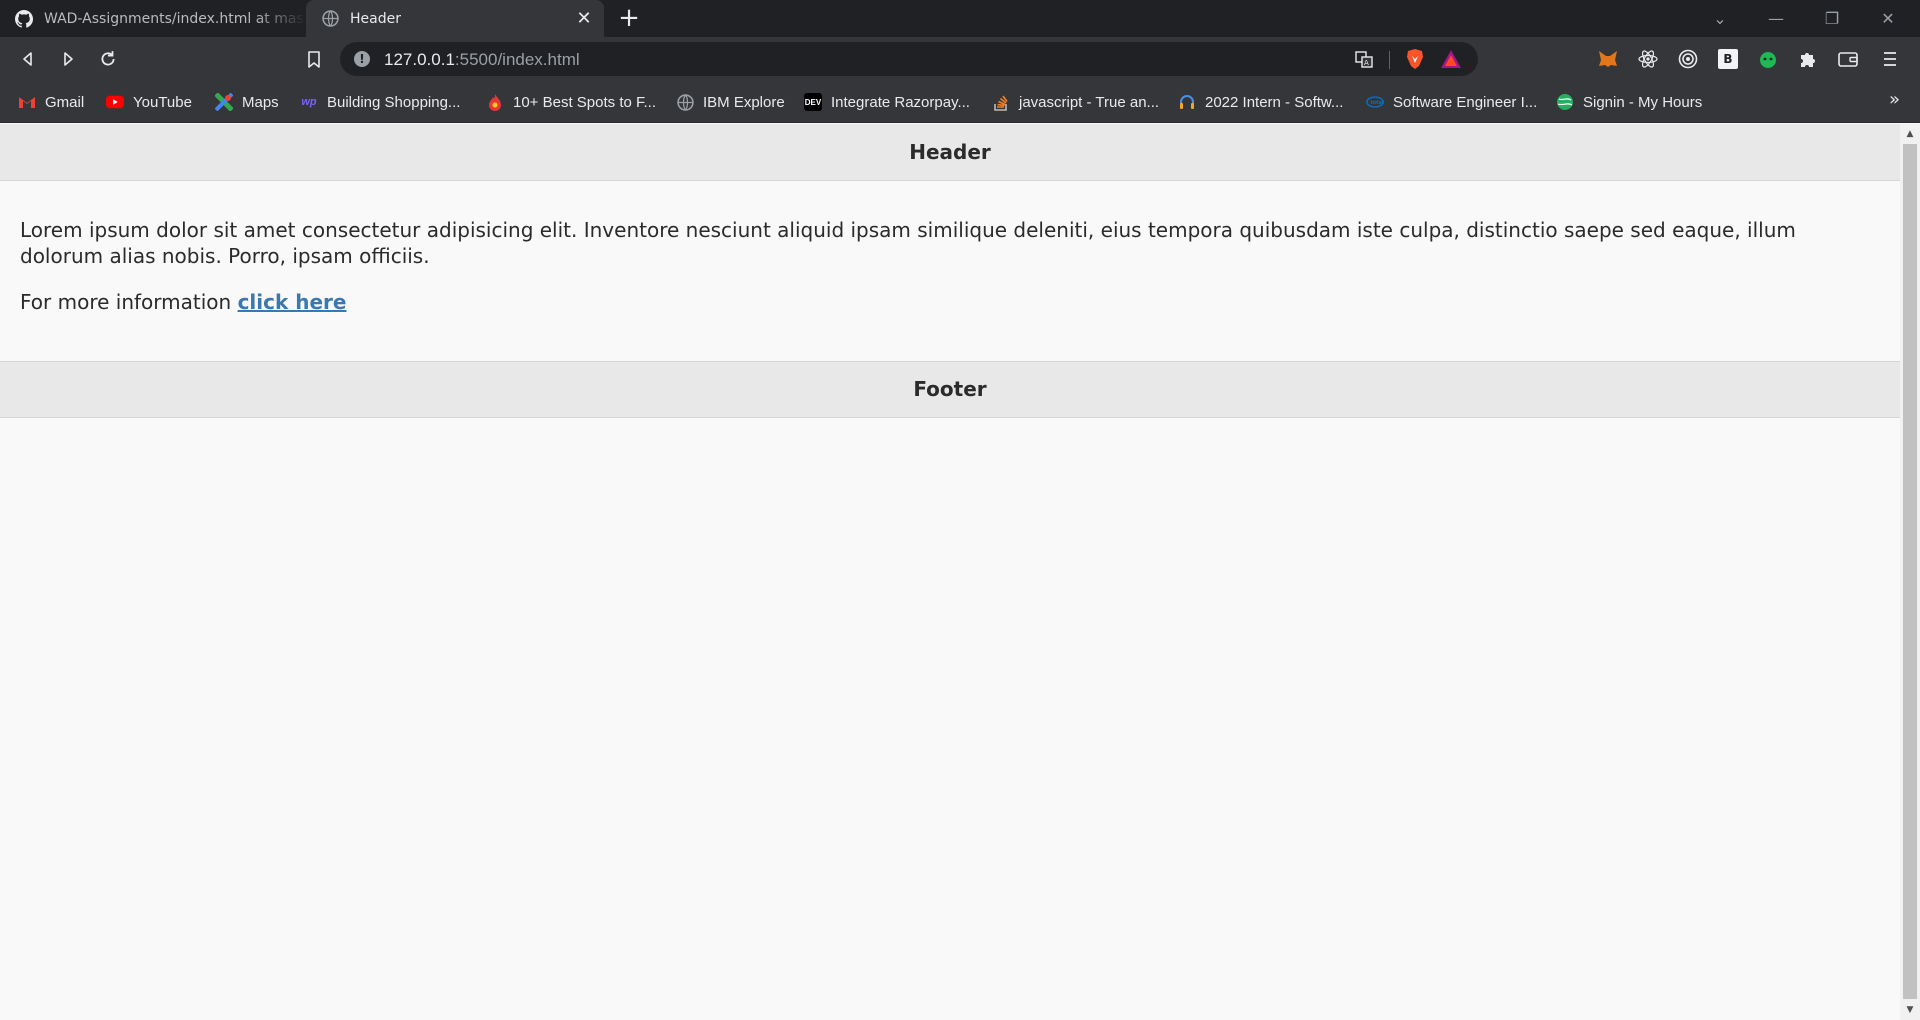 The width and height of the screenshot is (1920, 1020). Describe the element at coordinates (1389, 60) in the screenshot. I see `divider` at that location.